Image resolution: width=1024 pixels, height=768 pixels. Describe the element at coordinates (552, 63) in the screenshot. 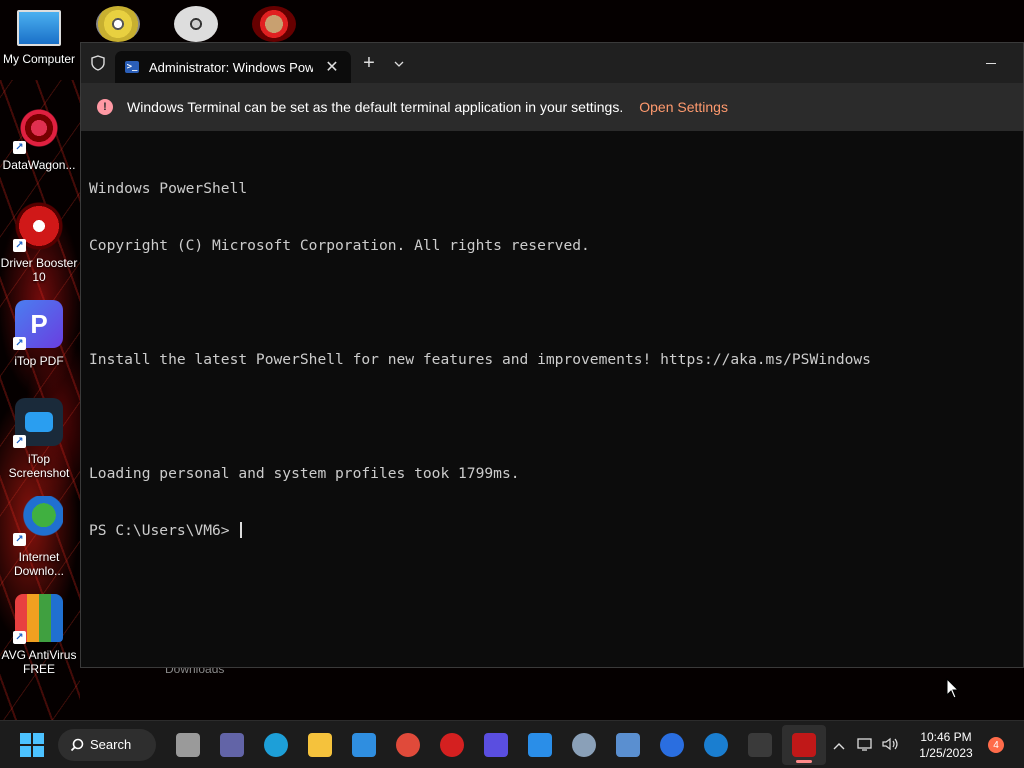

I see `title-bar: >_ Administrator: Windows PowerShell ✕ +` at that location.